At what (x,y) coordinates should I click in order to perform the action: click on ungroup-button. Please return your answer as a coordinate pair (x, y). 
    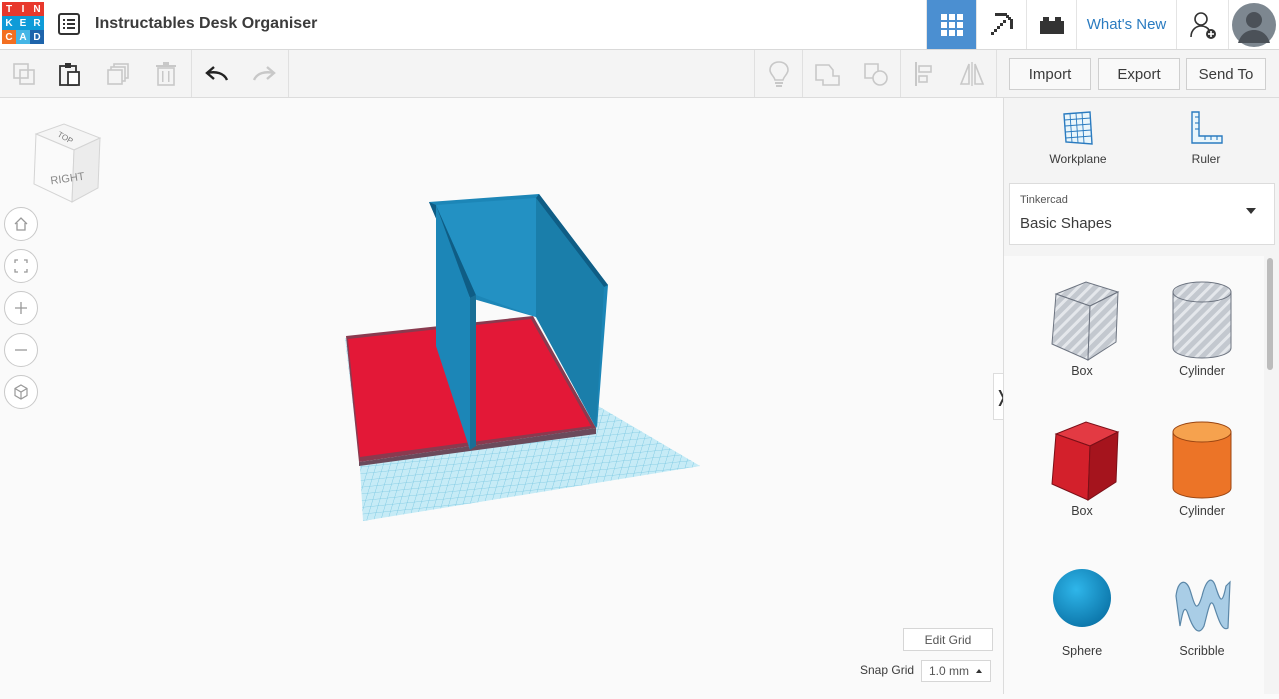
    Looking at the image, I should click on (875, 73).